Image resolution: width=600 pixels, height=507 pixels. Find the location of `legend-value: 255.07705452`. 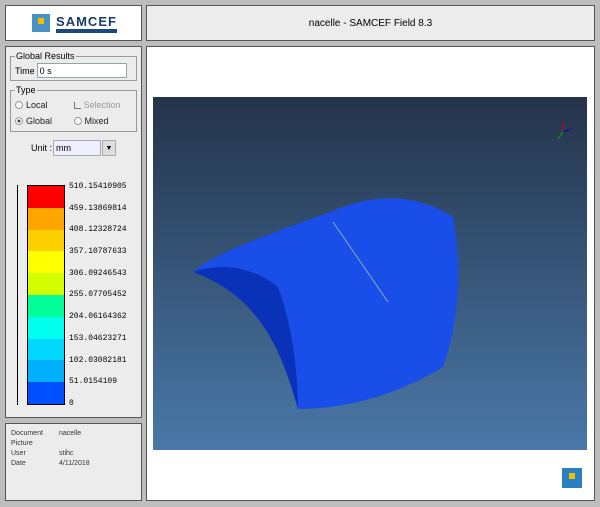

legend-value: 255.07705452 is located at coordinates (98, 295).